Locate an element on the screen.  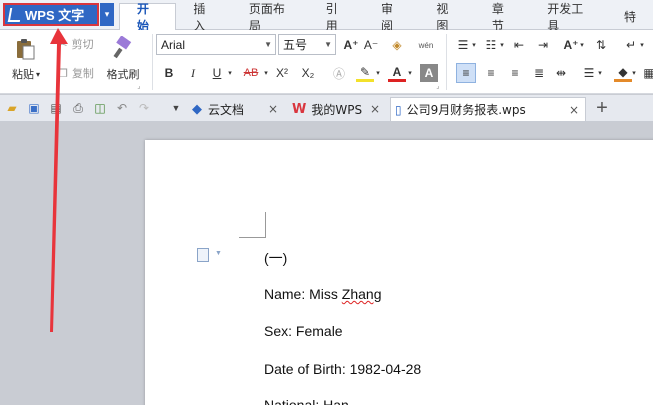
annotation-arrow is located at coordinates (59, 180).